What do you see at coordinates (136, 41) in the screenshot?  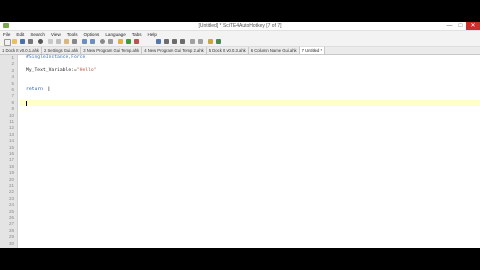 I see `stop-icon` at bounding box center [136, 41].